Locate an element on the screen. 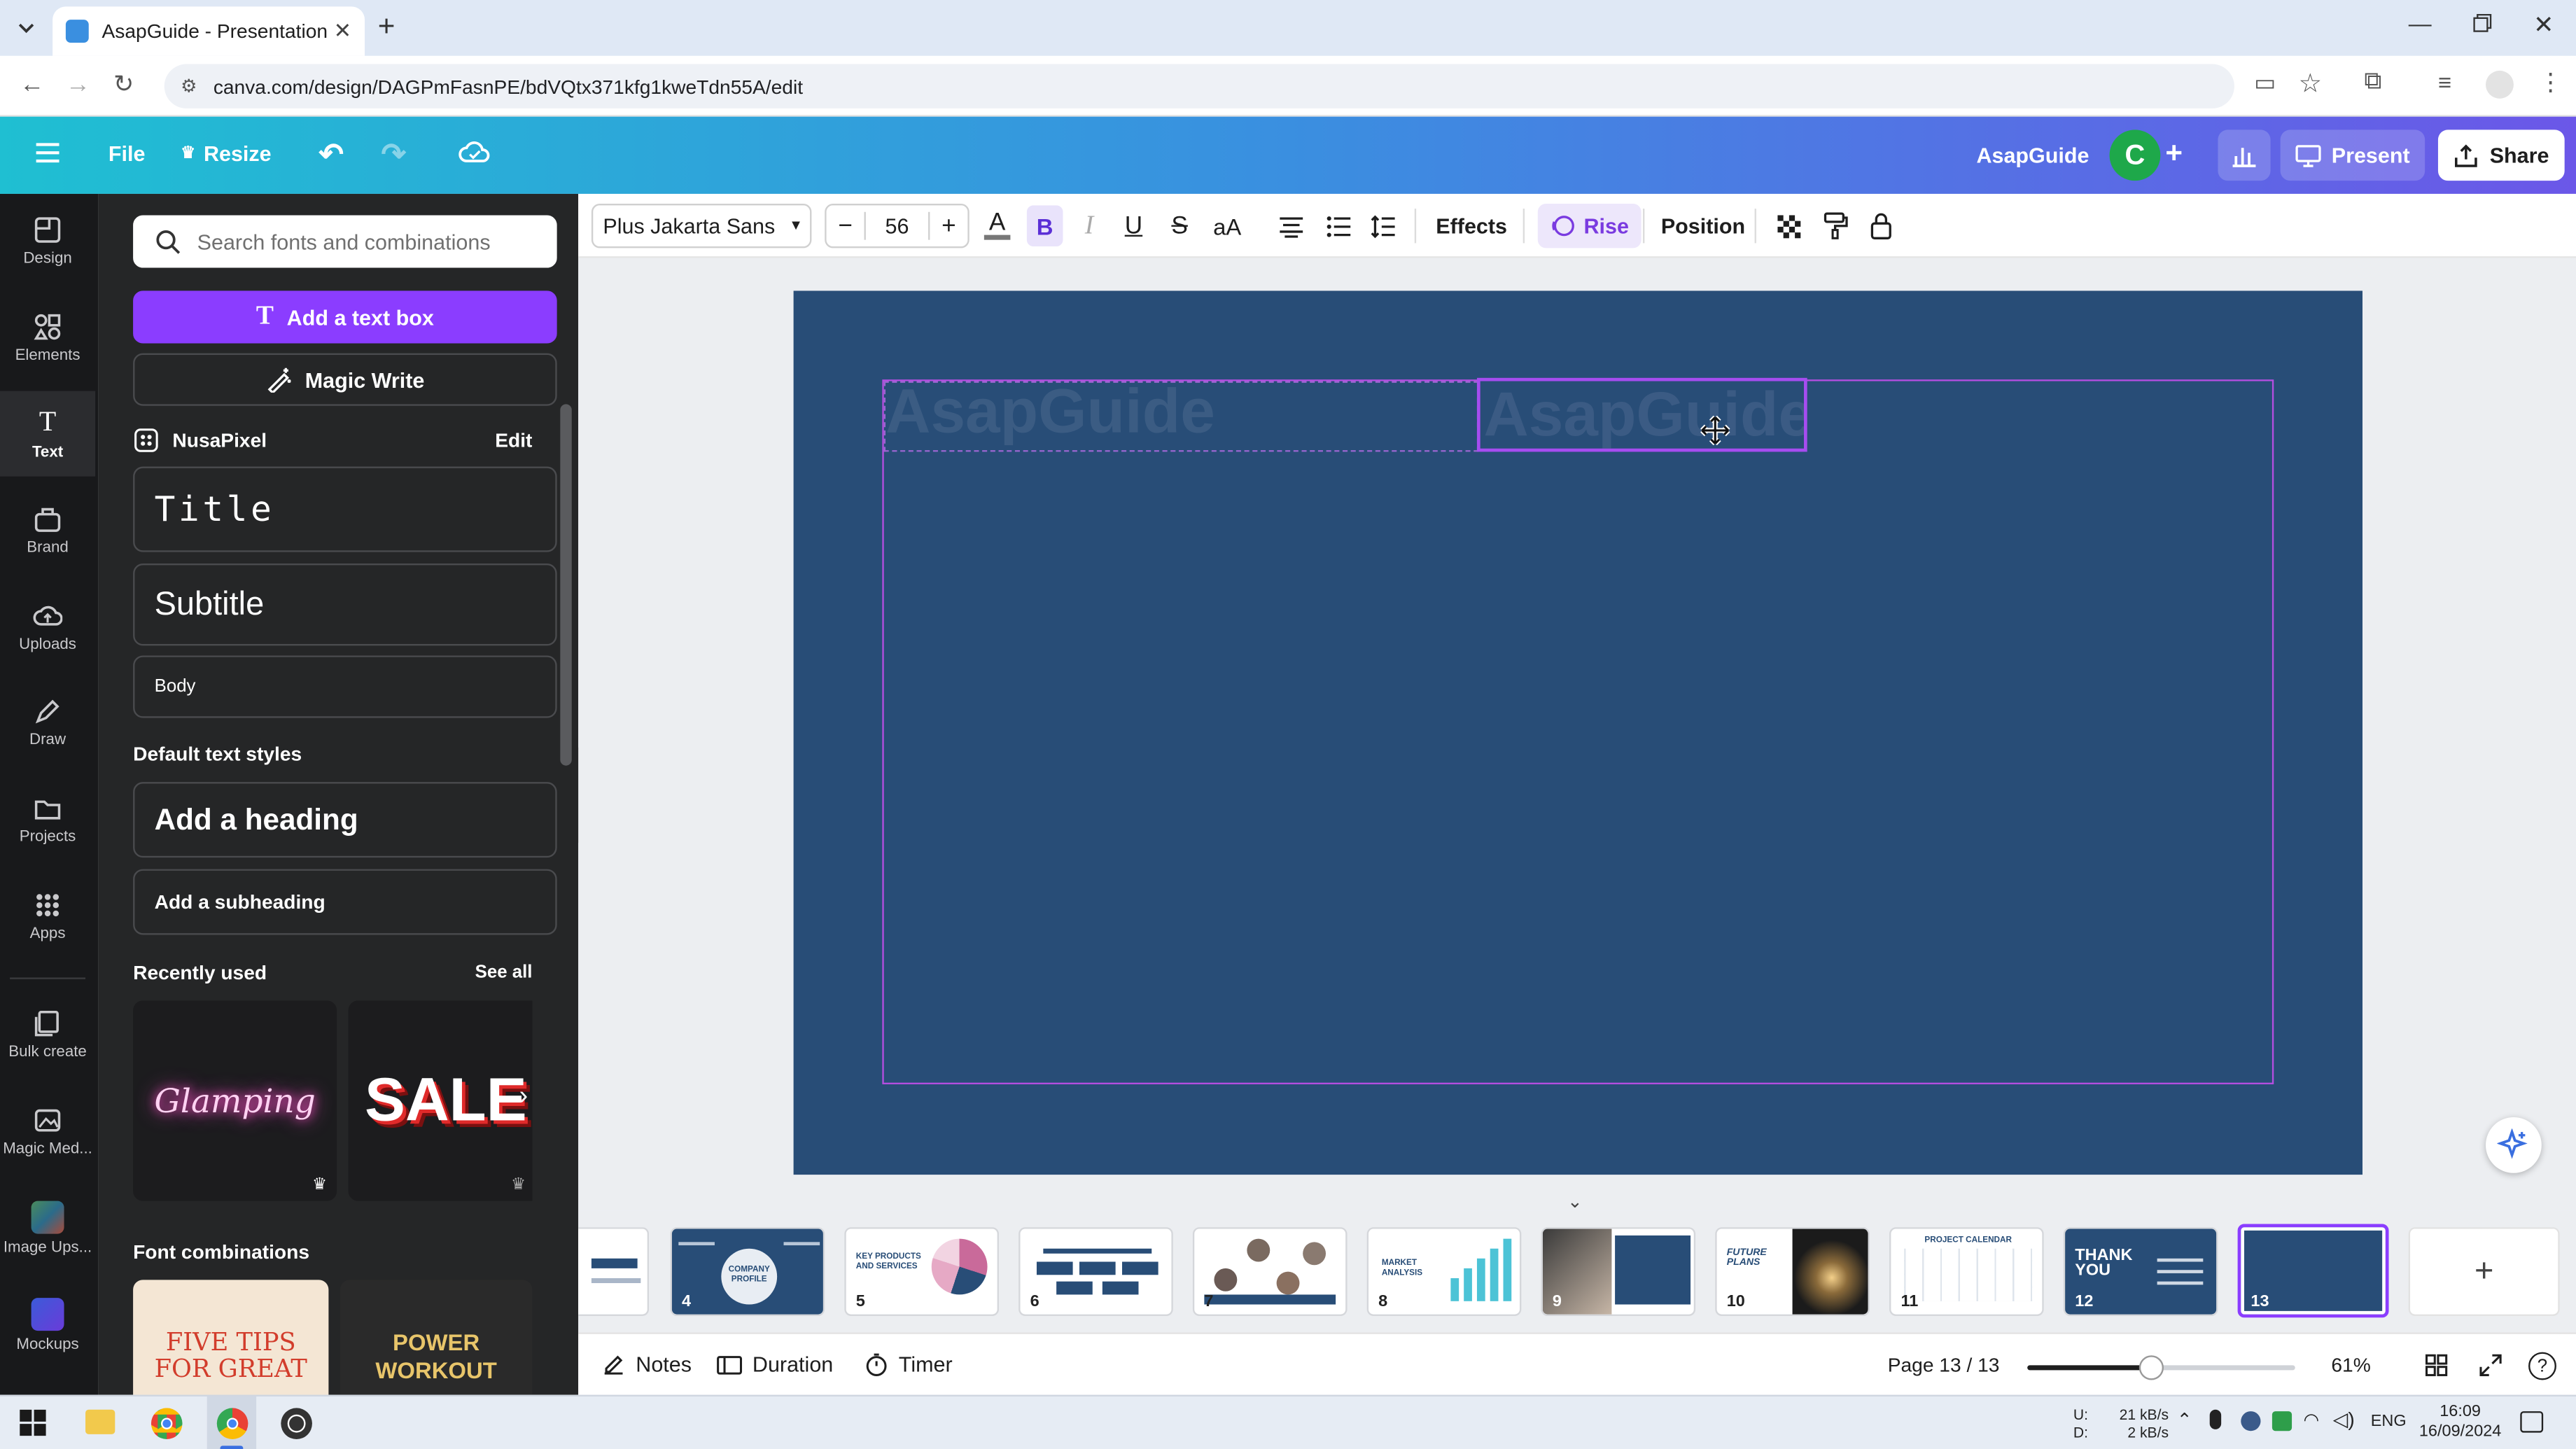 The height and width of the screenshot is (1449, 2576). windows-start-icon is located at coordinates (33, 1422).